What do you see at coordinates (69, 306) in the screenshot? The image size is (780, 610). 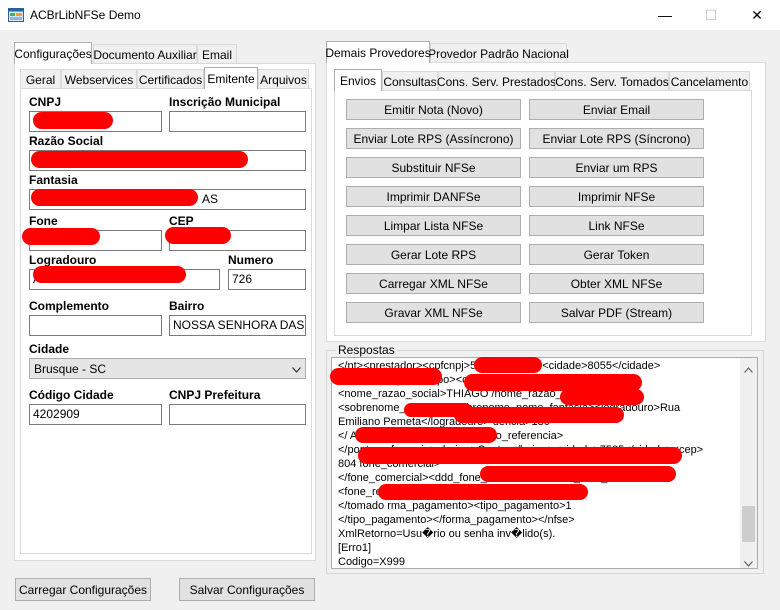 I see `complemento-label: Complemento` at bounding box center [69, 306].